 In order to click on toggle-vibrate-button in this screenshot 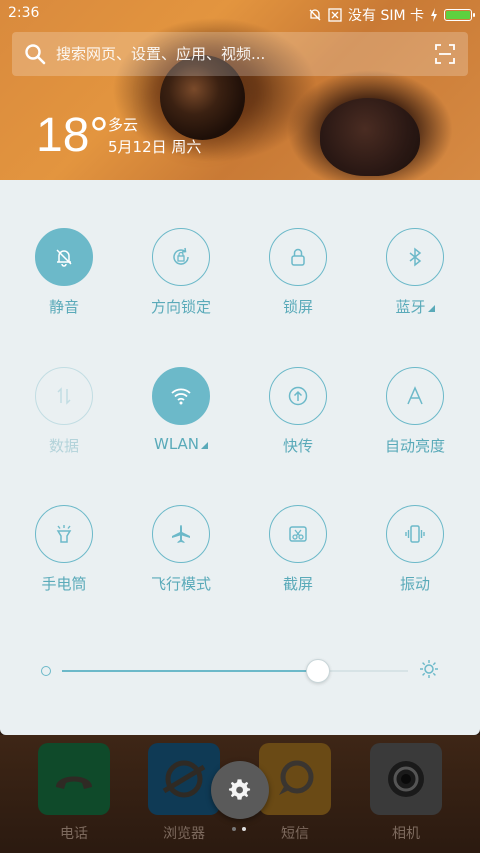, I will do `click(415, 534)`.